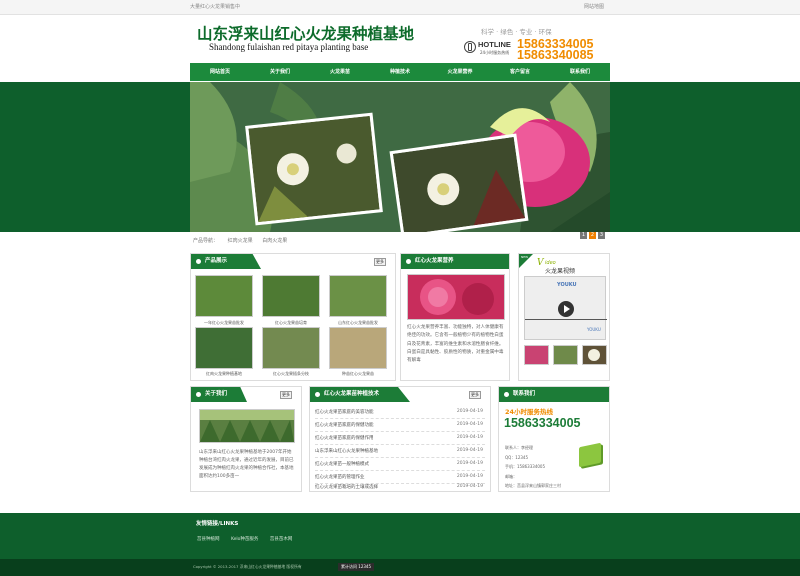  Describe the element at coordinates (590, 455) in the screenshot. I see `phone-book-icon` at that location.